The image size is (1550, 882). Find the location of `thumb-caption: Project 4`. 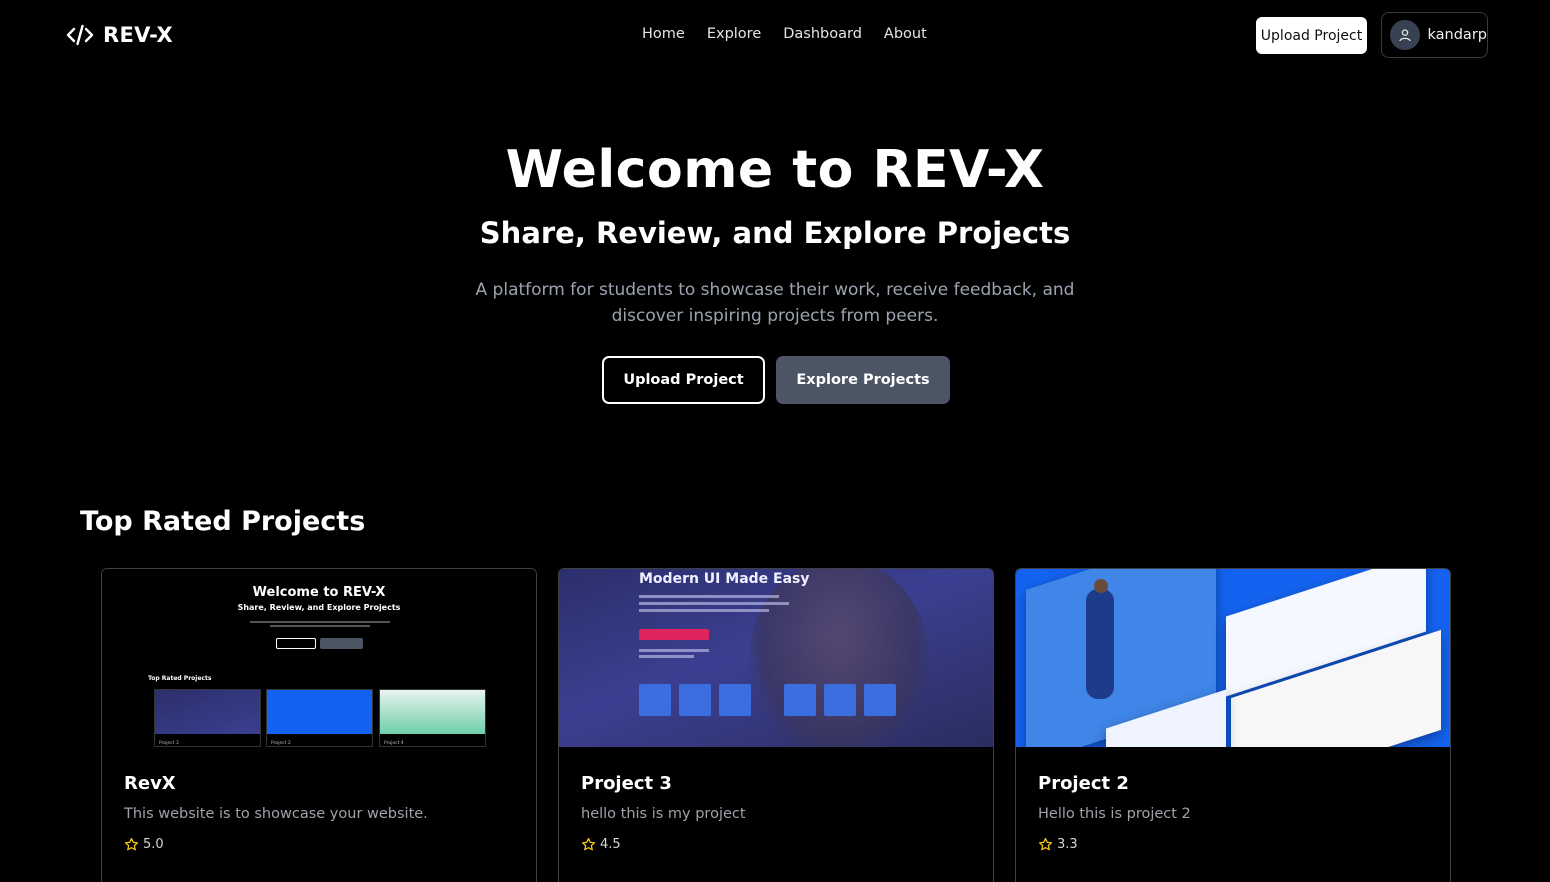

thumb-caption: Project 4 is located at coordinates (394, 743).